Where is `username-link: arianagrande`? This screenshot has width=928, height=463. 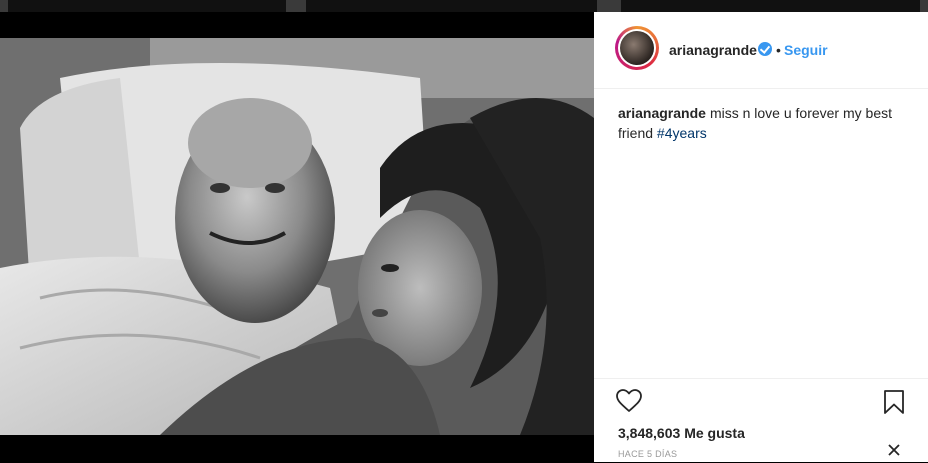 username-link: arianagrande is located at coordinates (713, 50).